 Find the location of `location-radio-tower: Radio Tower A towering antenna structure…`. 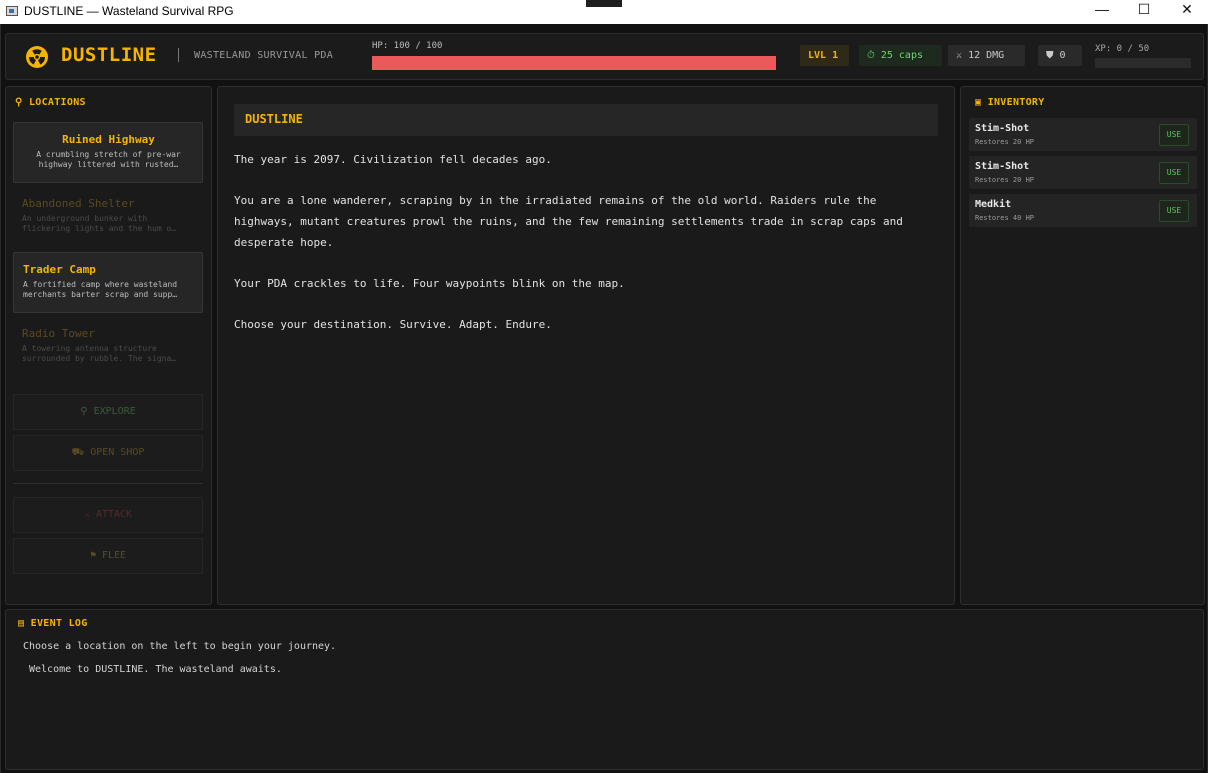

location-radio-tower: Radio Tower A towering antenna structure… is located at coordinates (108, 347).